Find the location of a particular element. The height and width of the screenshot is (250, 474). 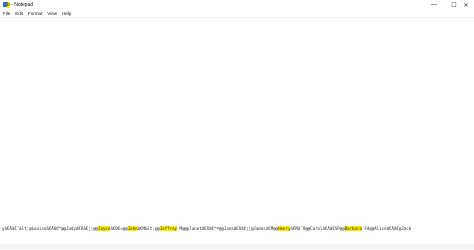

title-highlight: b is located at coordinates (8, 5).